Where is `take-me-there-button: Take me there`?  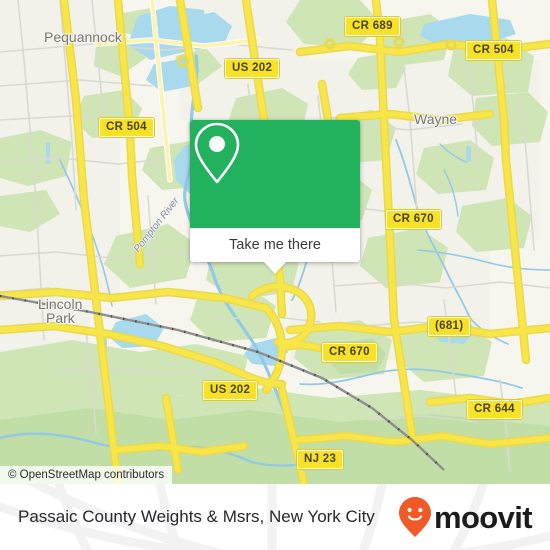
take-me-there-button: Take me there is located at coordinates (275, 245).